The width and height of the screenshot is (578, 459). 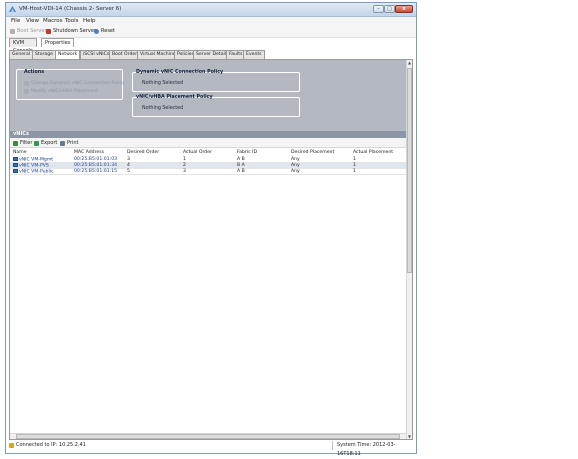 What do you see at coordinates (180, 72) in the screenshot?
I see `dynamic-policy-title: Dynamic vNIC Connection Policy` at bounding box center [180, 72].